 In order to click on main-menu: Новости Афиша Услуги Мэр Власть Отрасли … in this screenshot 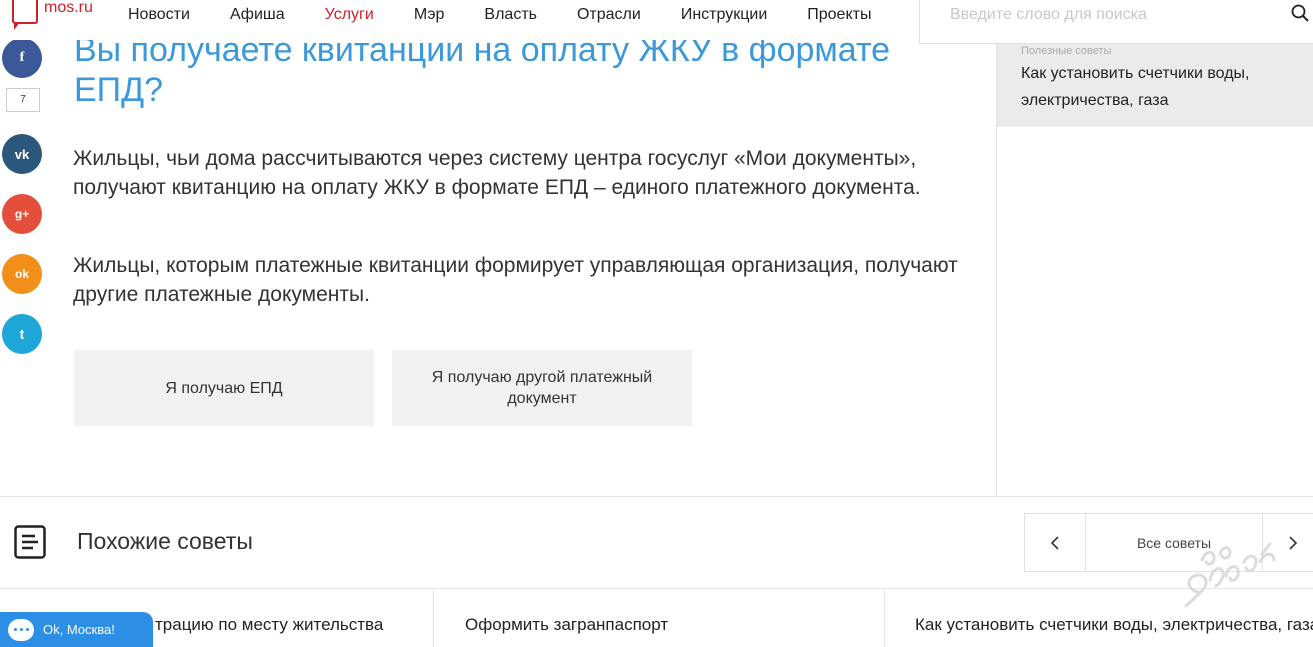, I will do `click(519, 15)`.